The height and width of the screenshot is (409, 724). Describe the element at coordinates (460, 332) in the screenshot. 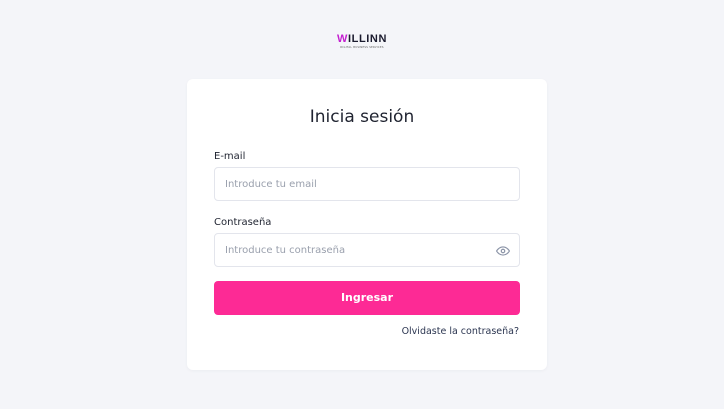

I see `forgot-password-link: Olvidaste la contraseña?` at that location.